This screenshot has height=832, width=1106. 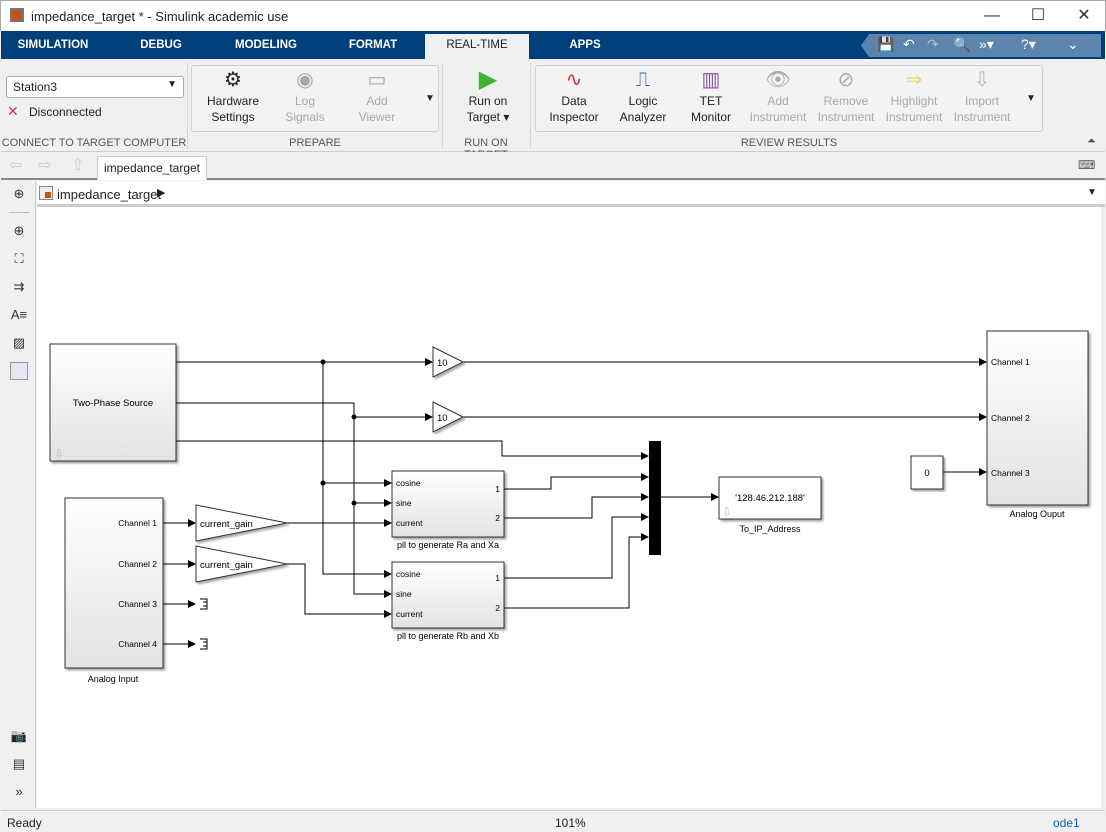 I want to click on gain-block-mid: 10, so click(x=448, y=417).